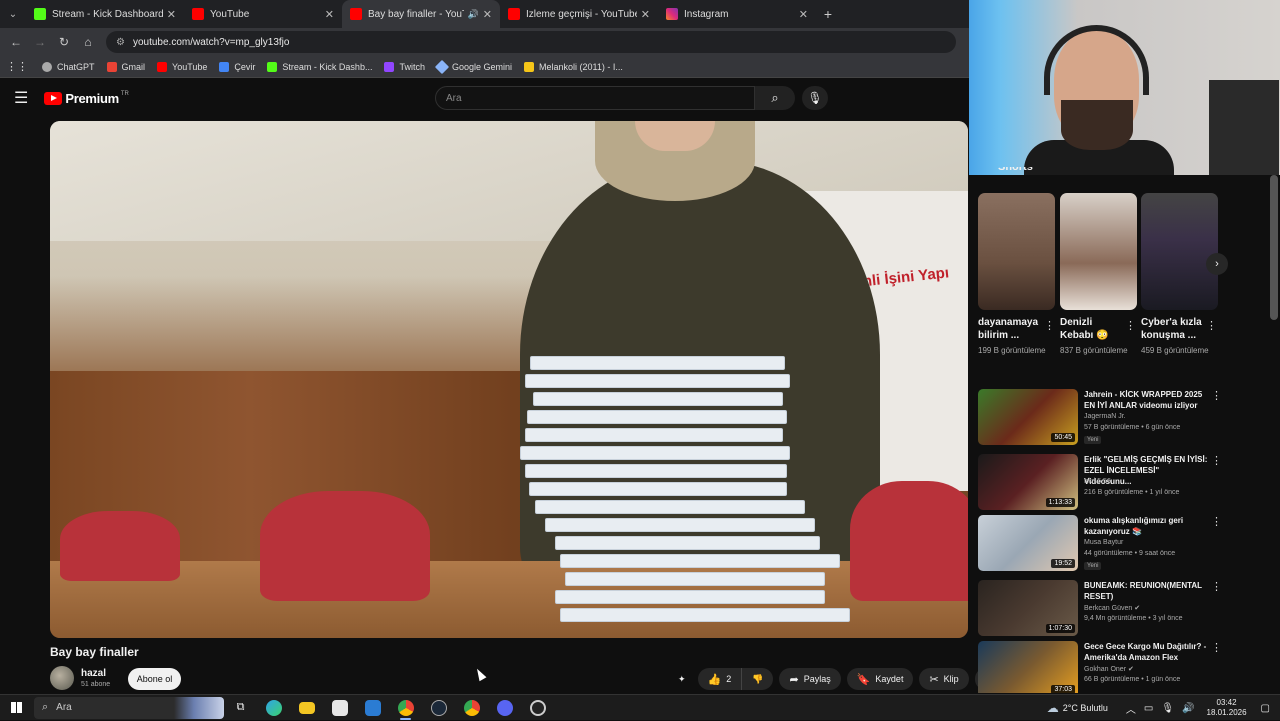  Describe the element at coordinates (1131, 708) in the screenshot. I see `chevron-up-icon: ︿` at that location.